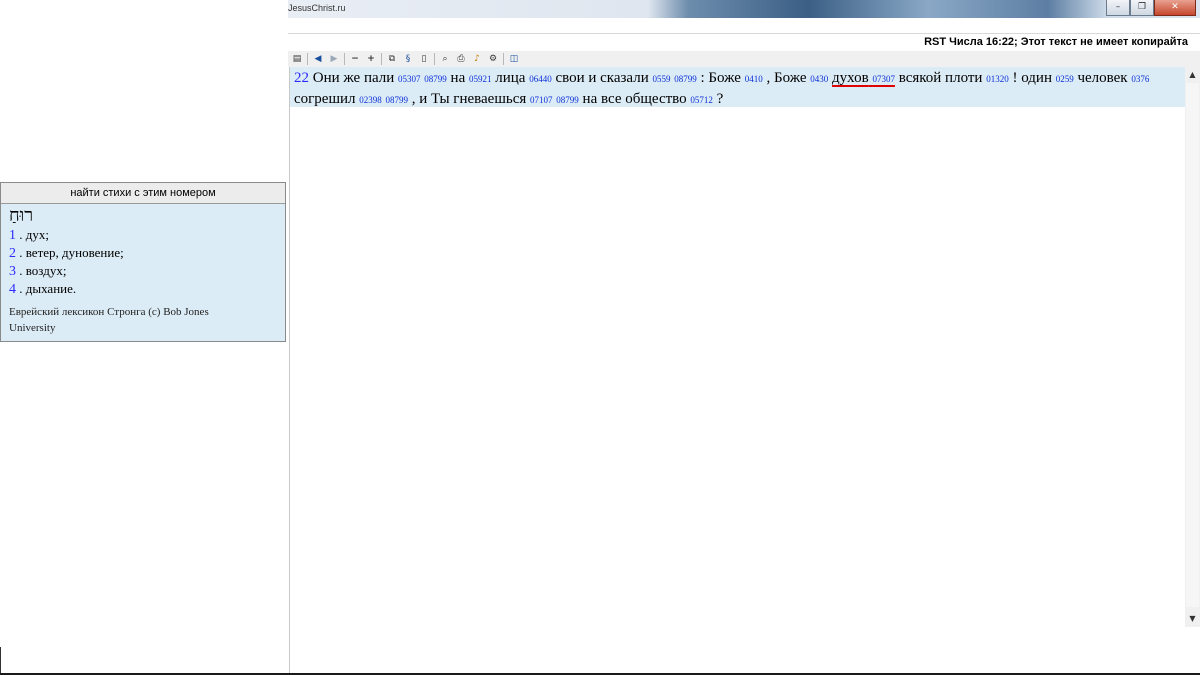 This screenshot has height=675, width=1200. I want to click on verse-word: человек, so click(1102, 78).